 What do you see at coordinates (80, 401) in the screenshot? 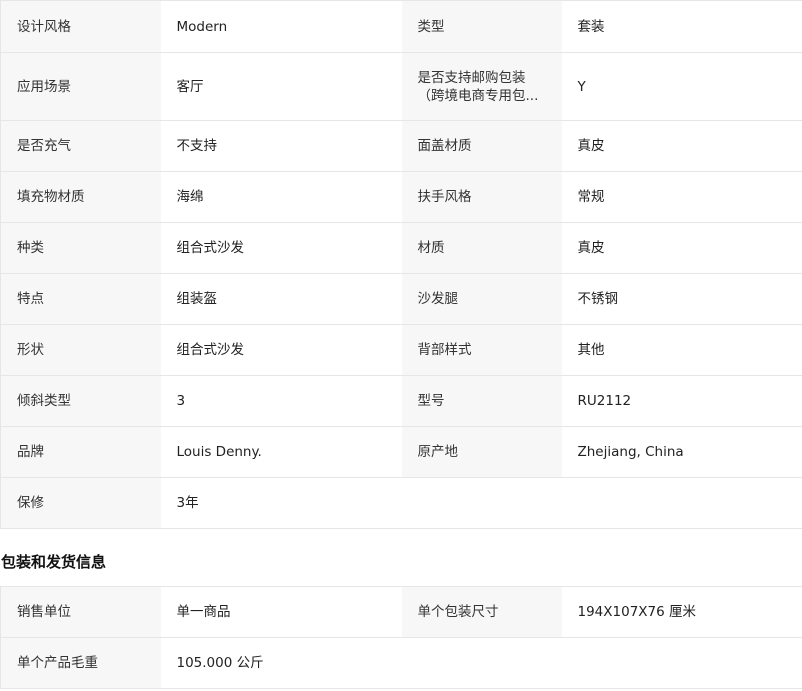
I see `spec-key: 倾斜类型` at bounding box center [80, 401].